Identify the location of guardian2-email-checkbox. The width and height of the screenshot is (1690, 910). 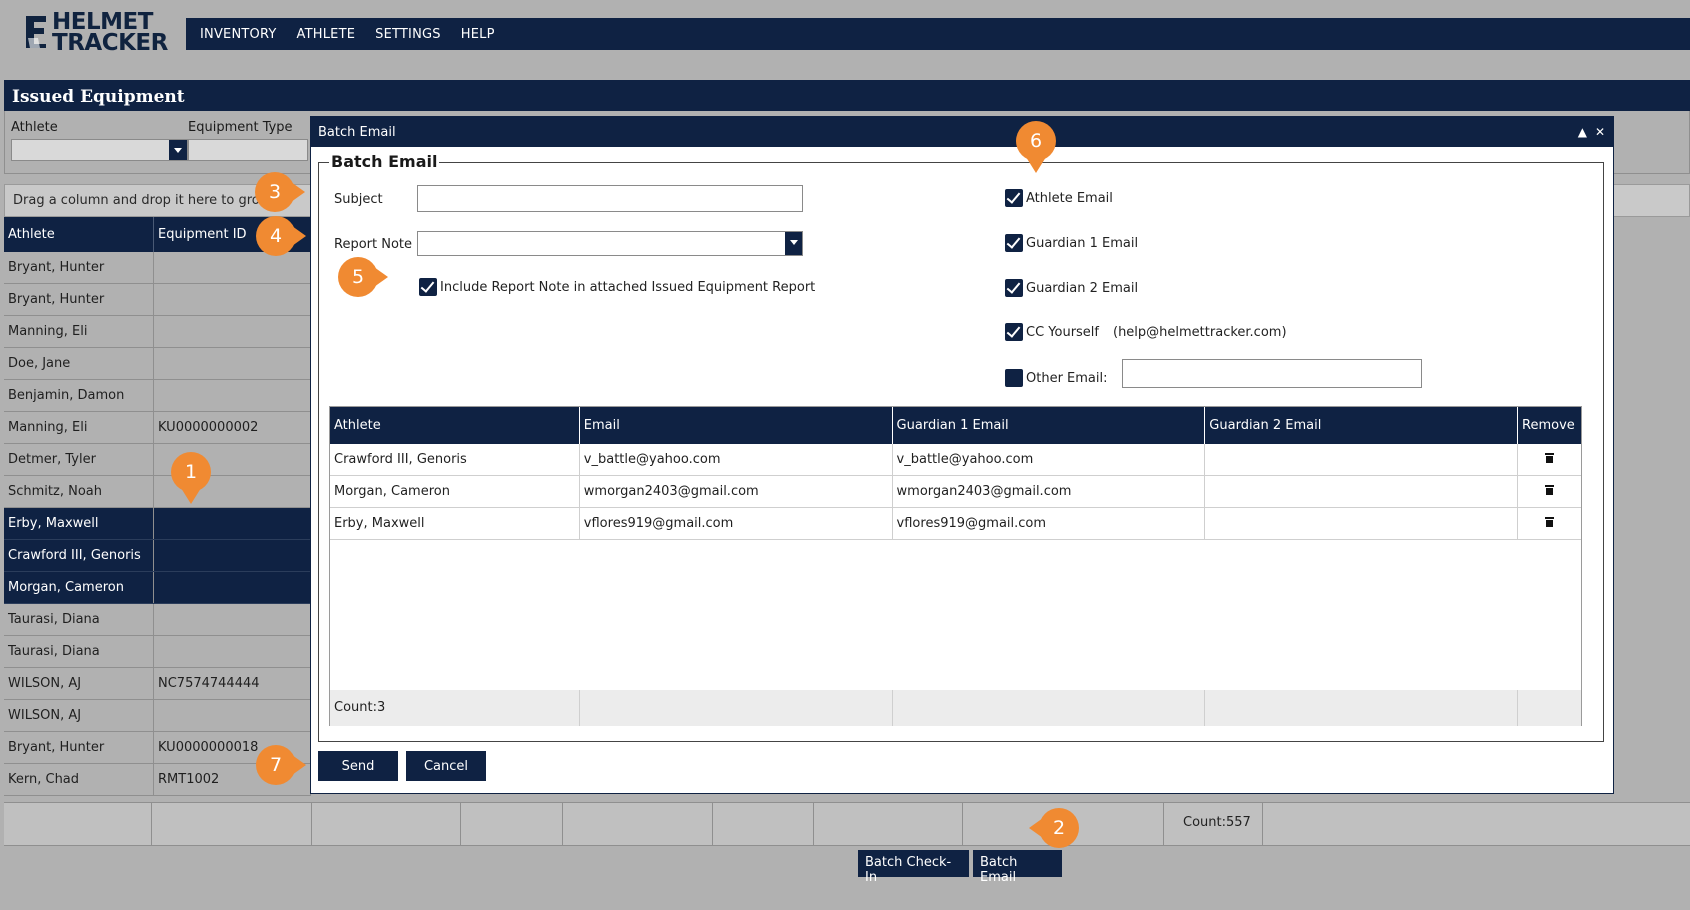
(1014, 288).